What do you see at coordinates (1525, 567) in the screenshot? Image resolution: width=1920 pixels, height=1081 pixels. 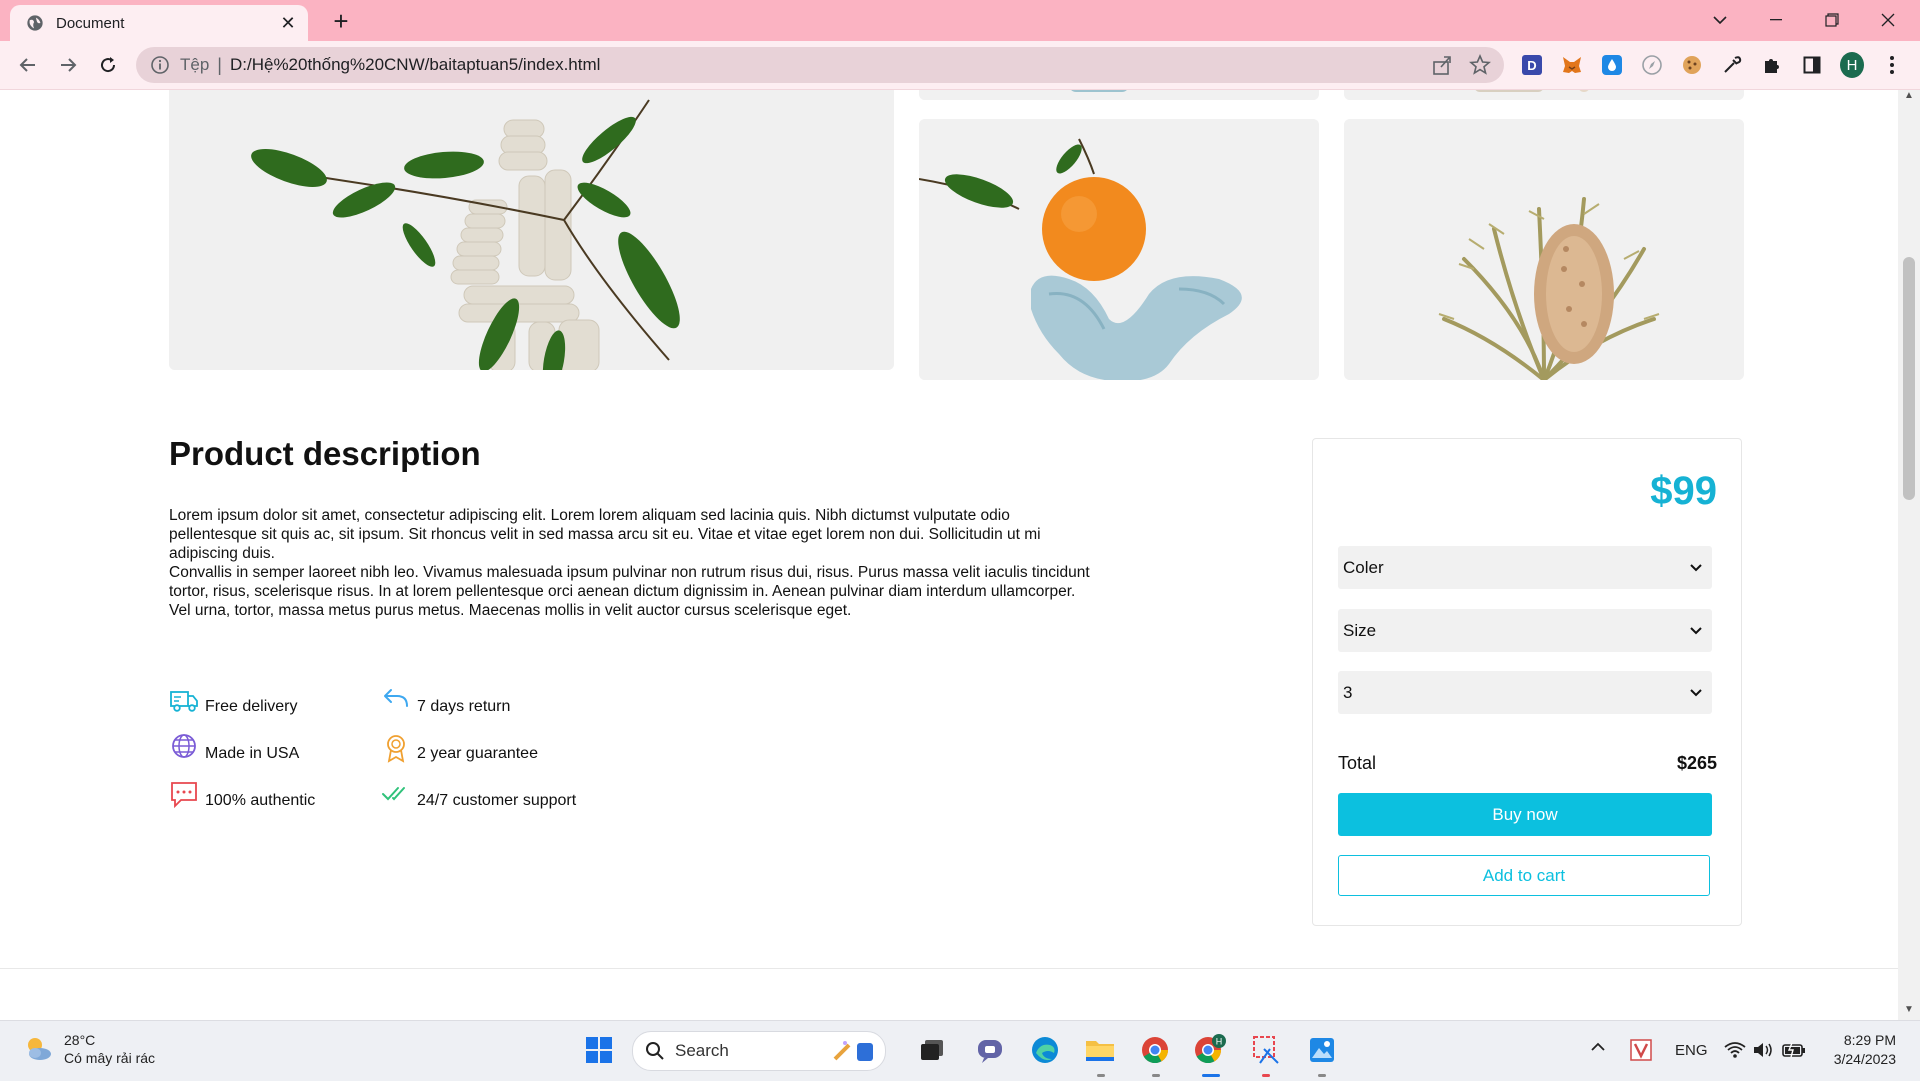 I see `color-select: Coler` at bounding box center [1525, 567].